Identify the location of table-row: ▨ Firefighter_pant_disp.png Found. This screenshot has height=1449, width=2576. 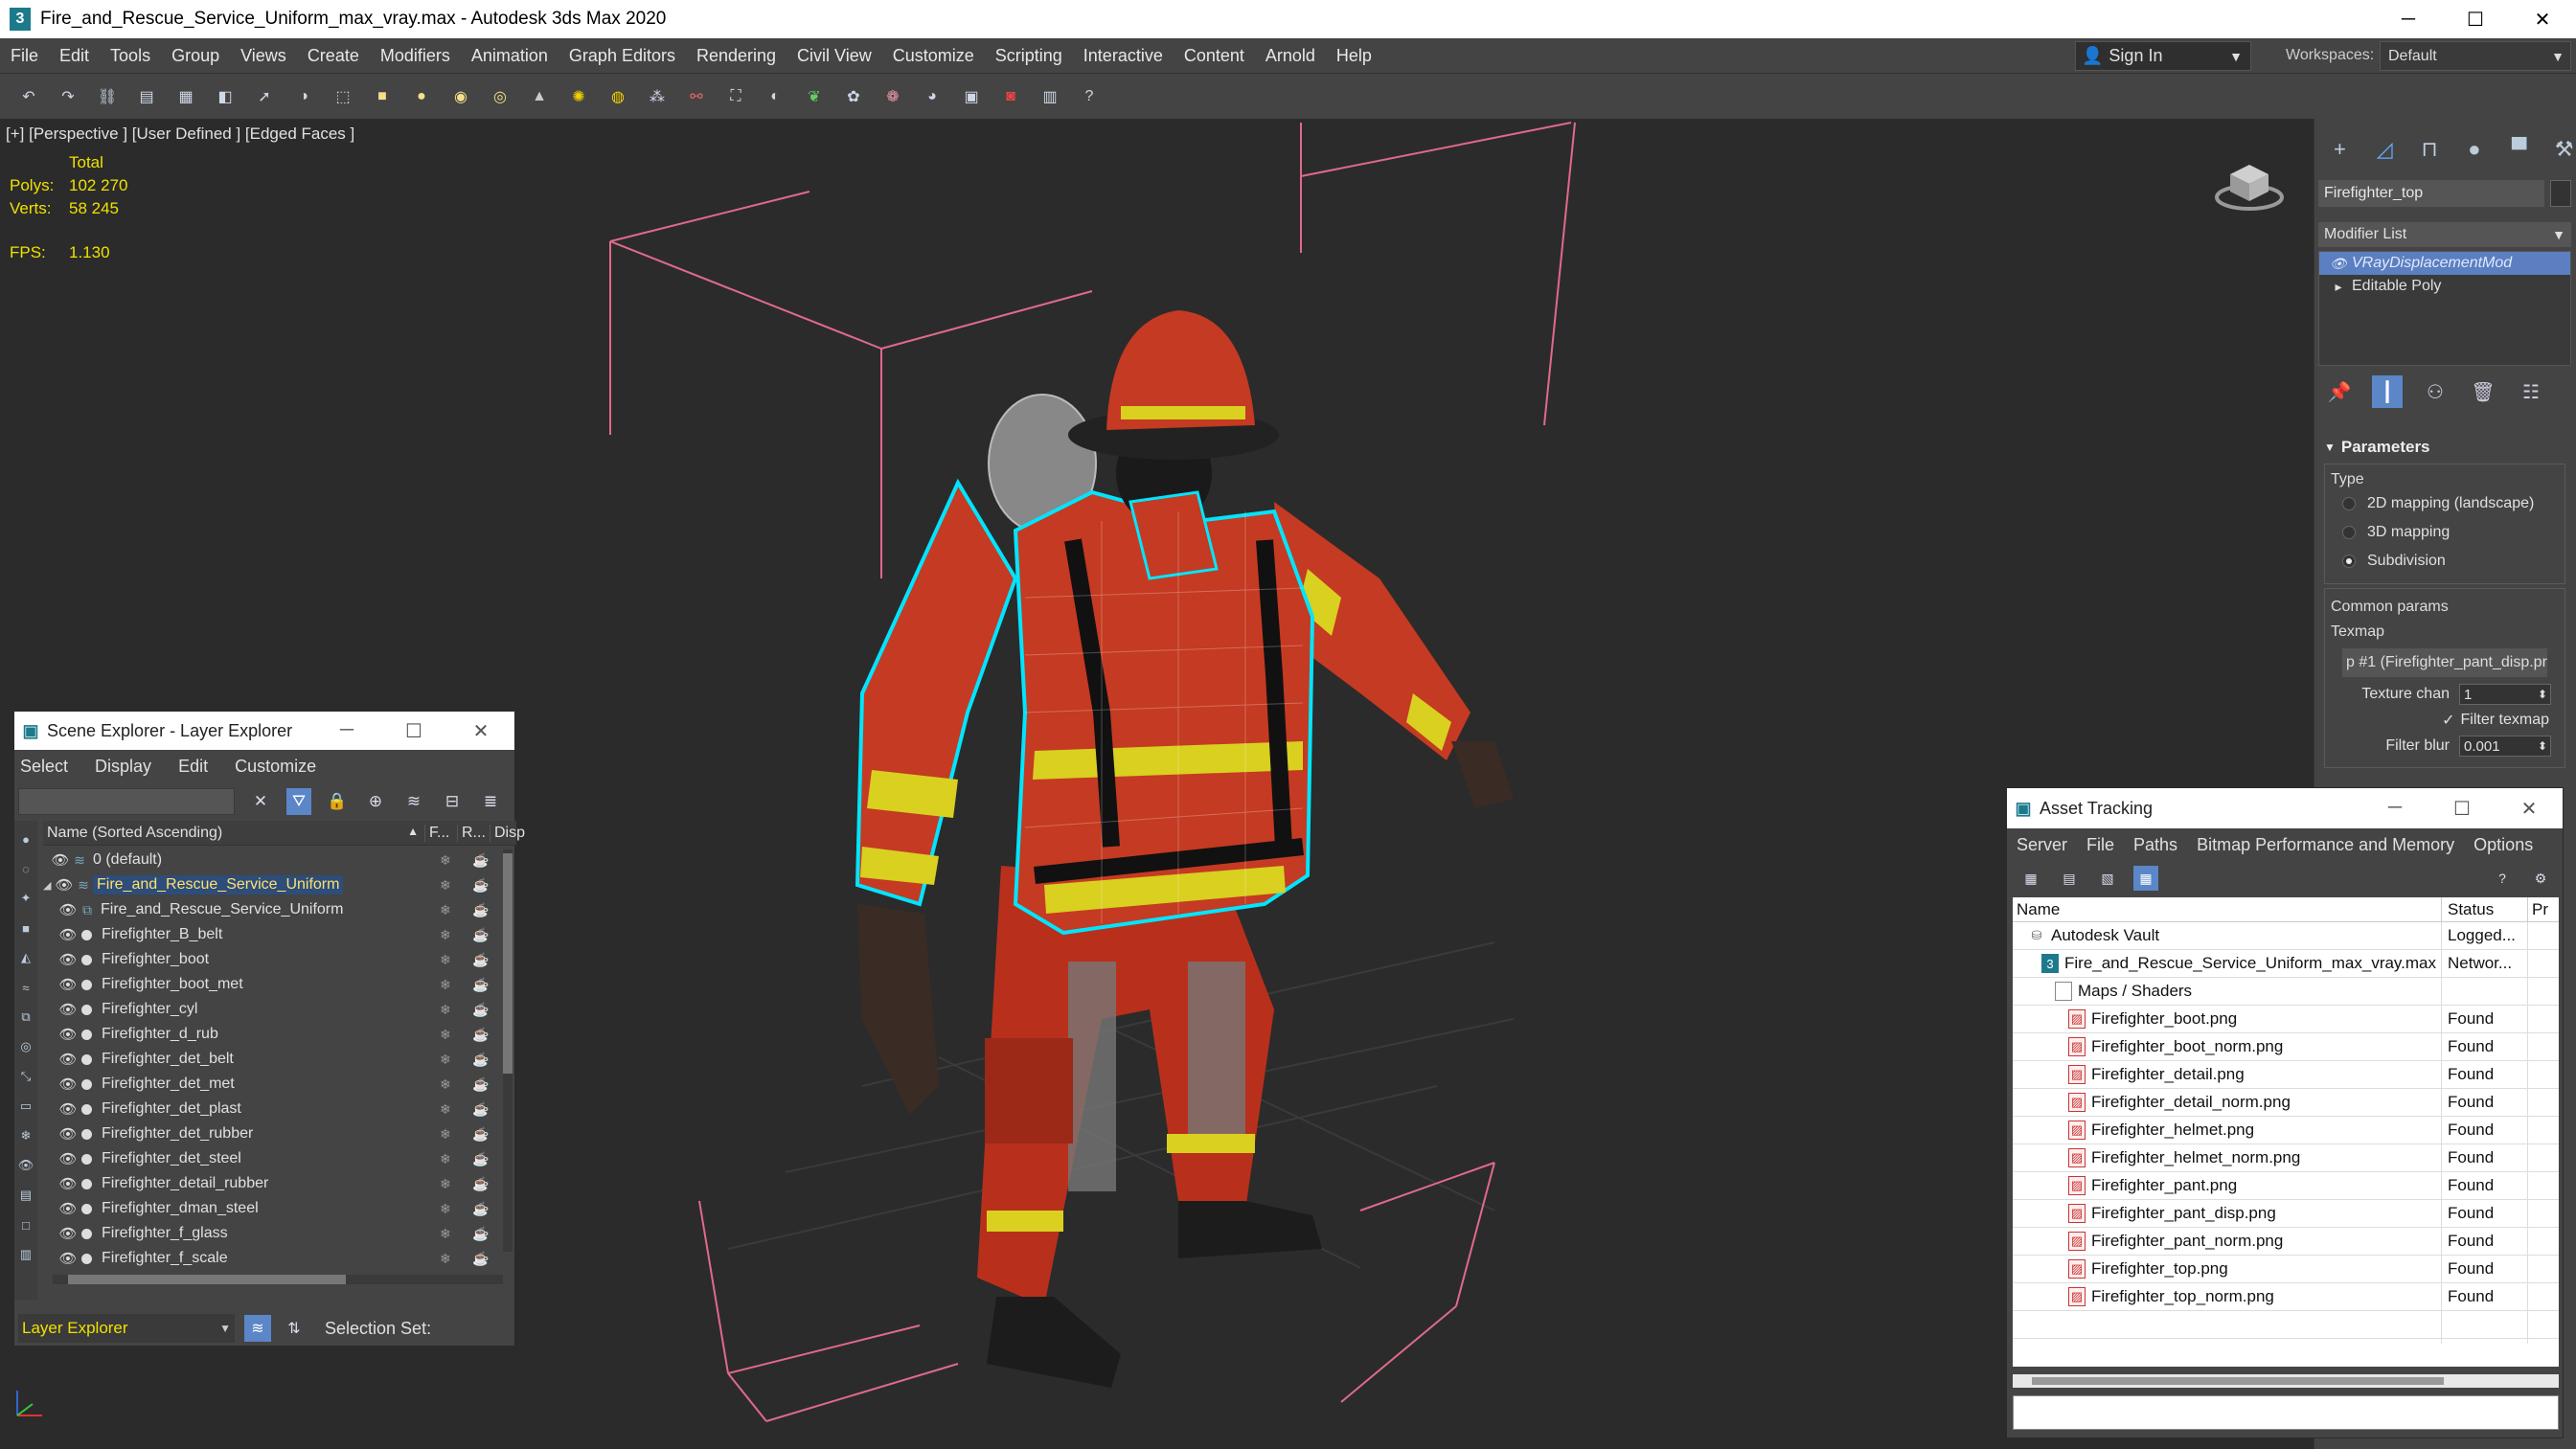
(2286, 1213).